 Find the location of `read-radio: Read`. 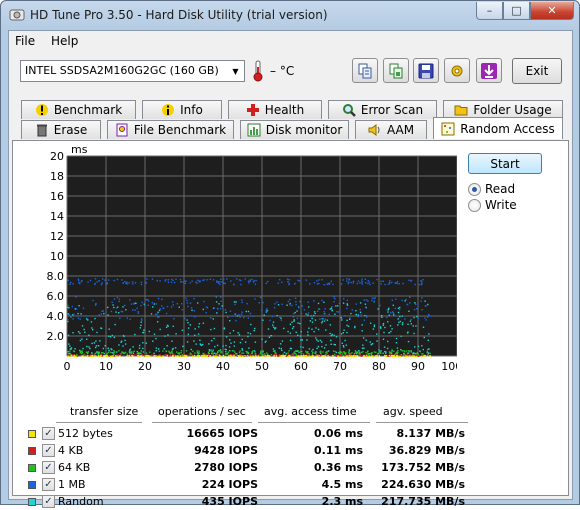

read-radio: Read is located at coordinates (491, 189).